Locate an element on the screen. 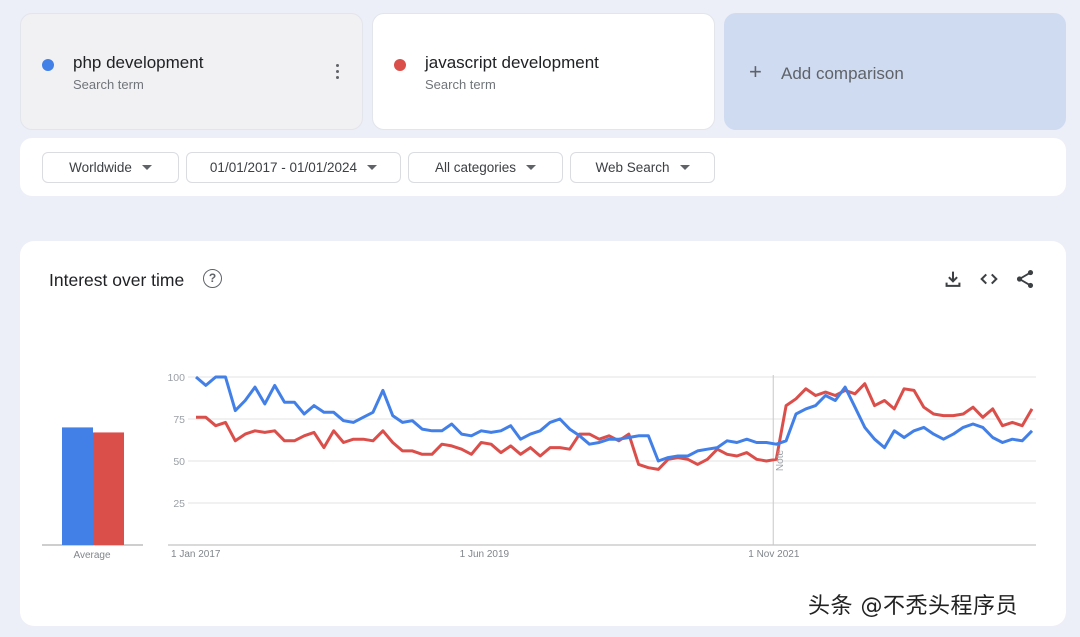 The image size is (1080, 637). embed-code-icon is located at coordinates (989, 279).